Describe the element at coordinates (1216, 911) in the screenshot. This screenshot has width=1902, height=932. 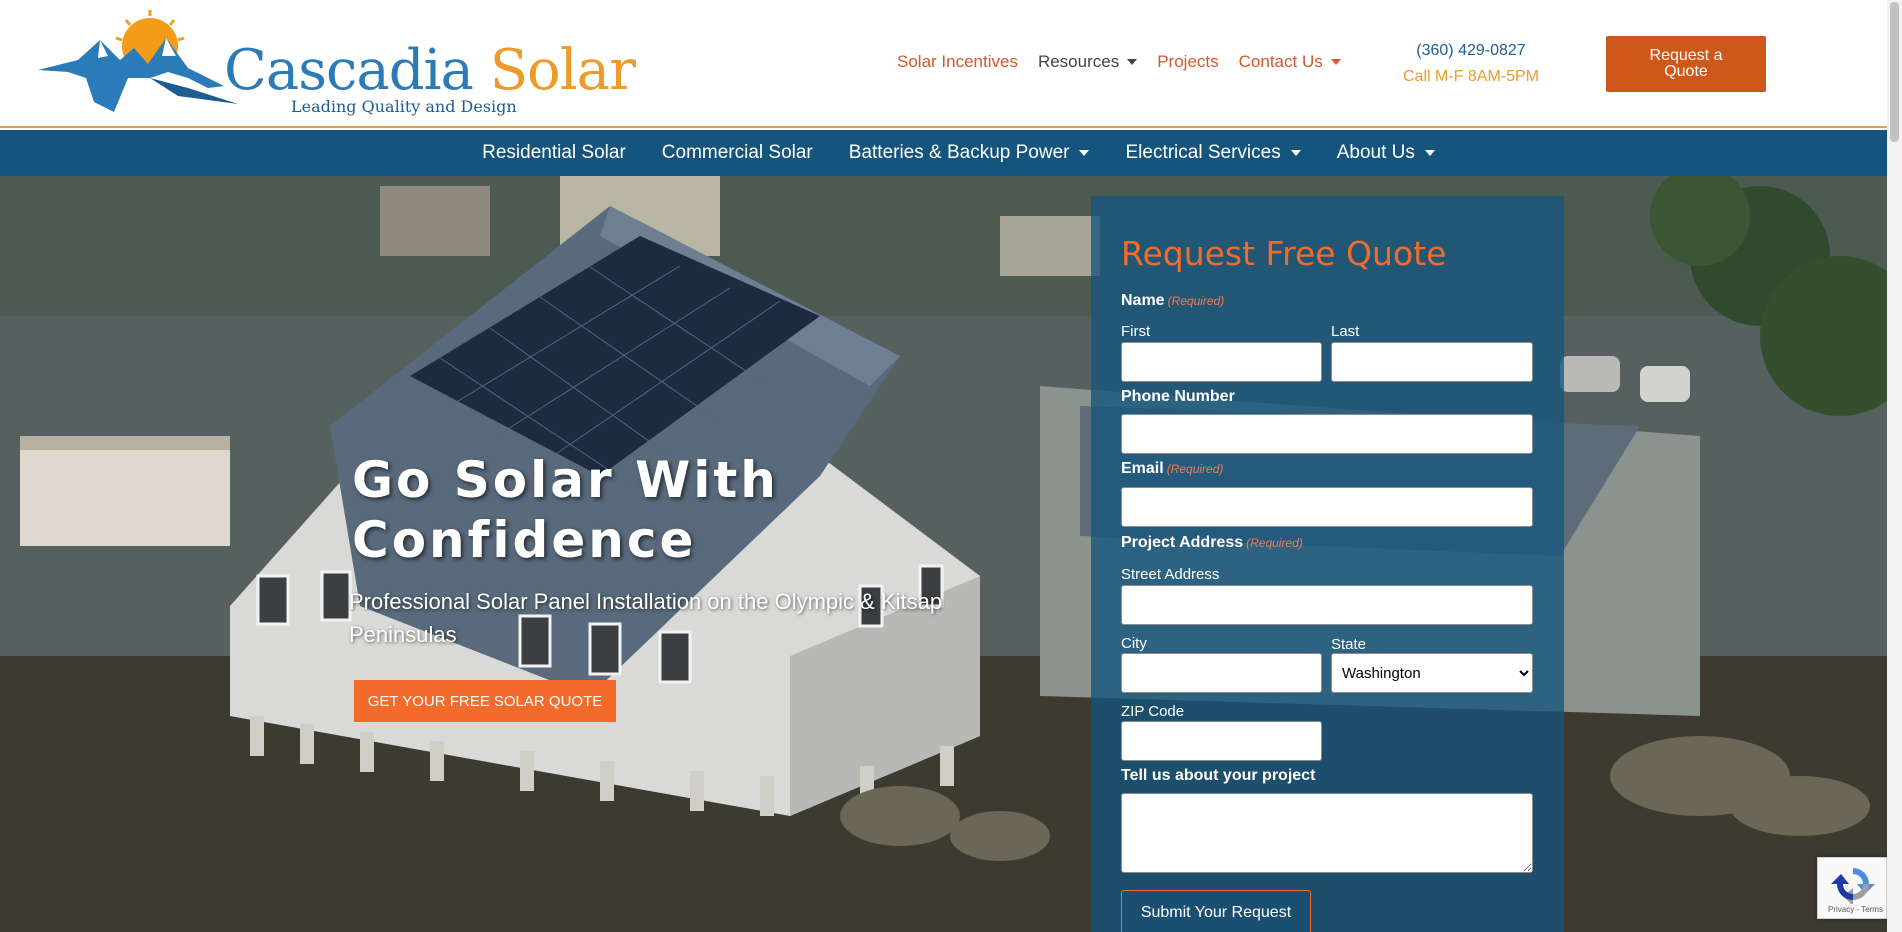
I see `submit-button: Submit Your Request` at that location.